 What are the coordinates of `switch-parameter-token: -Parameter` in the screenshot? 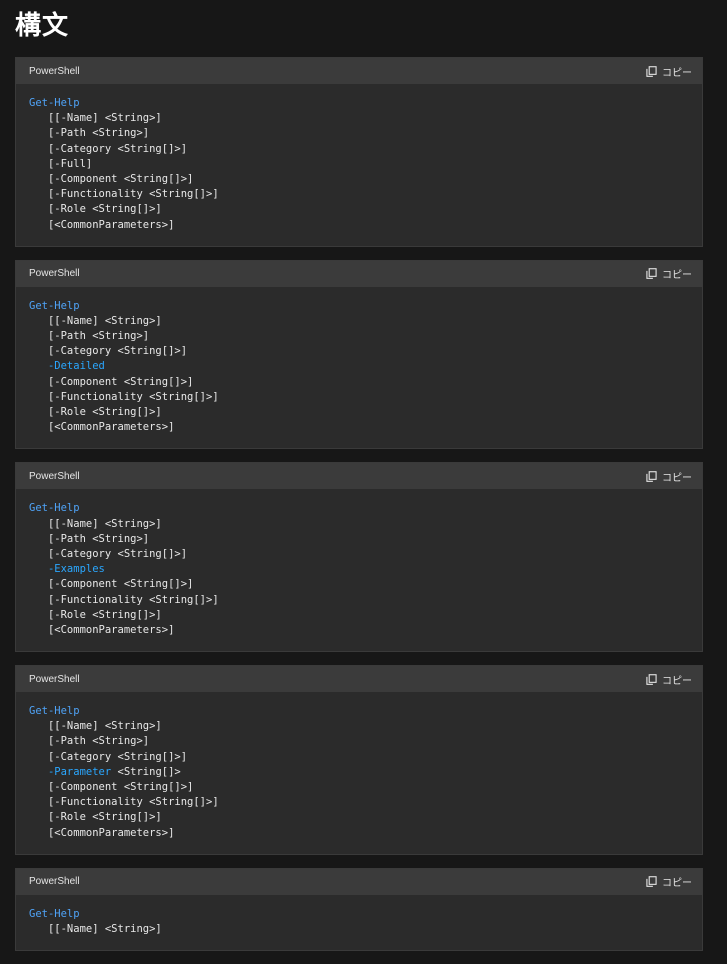 It's located at (70, 771).